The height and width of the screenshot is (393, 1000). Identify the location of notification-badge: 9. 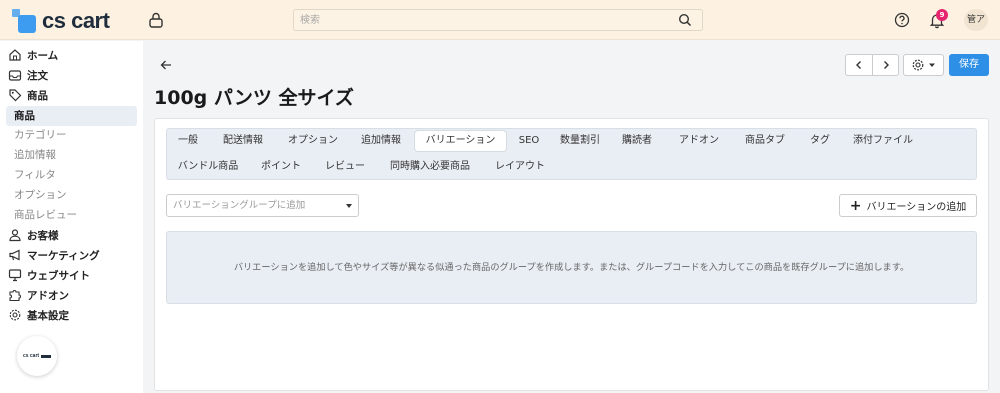
(942, 15).